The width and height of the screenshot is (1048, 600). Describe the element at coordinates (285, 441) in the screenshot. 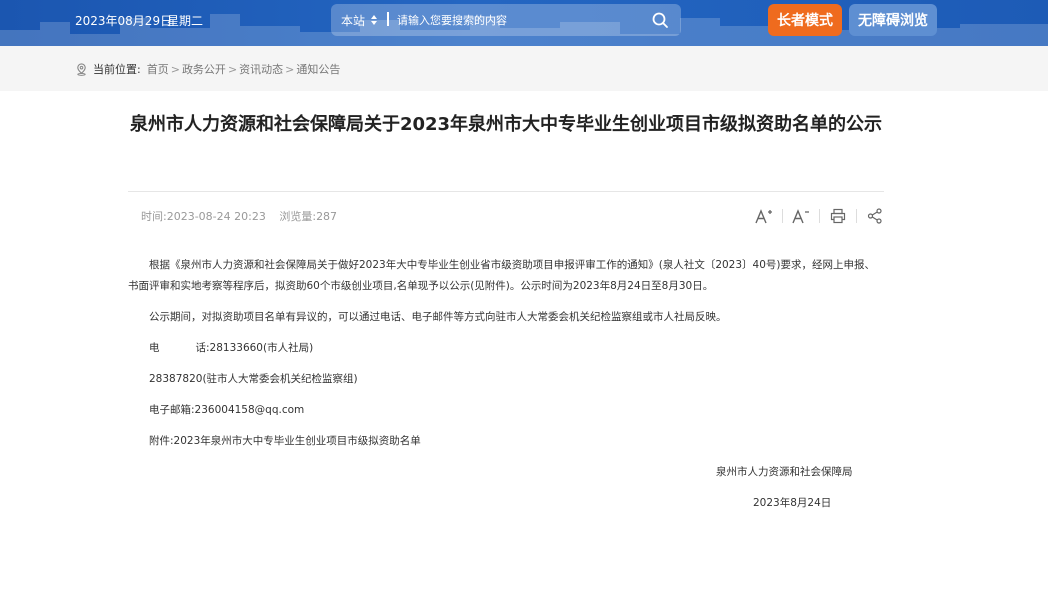

I see `attachment-link: 附件:2023年泉州市大中专毕业生创业项目市级拟资助名单` at that location.